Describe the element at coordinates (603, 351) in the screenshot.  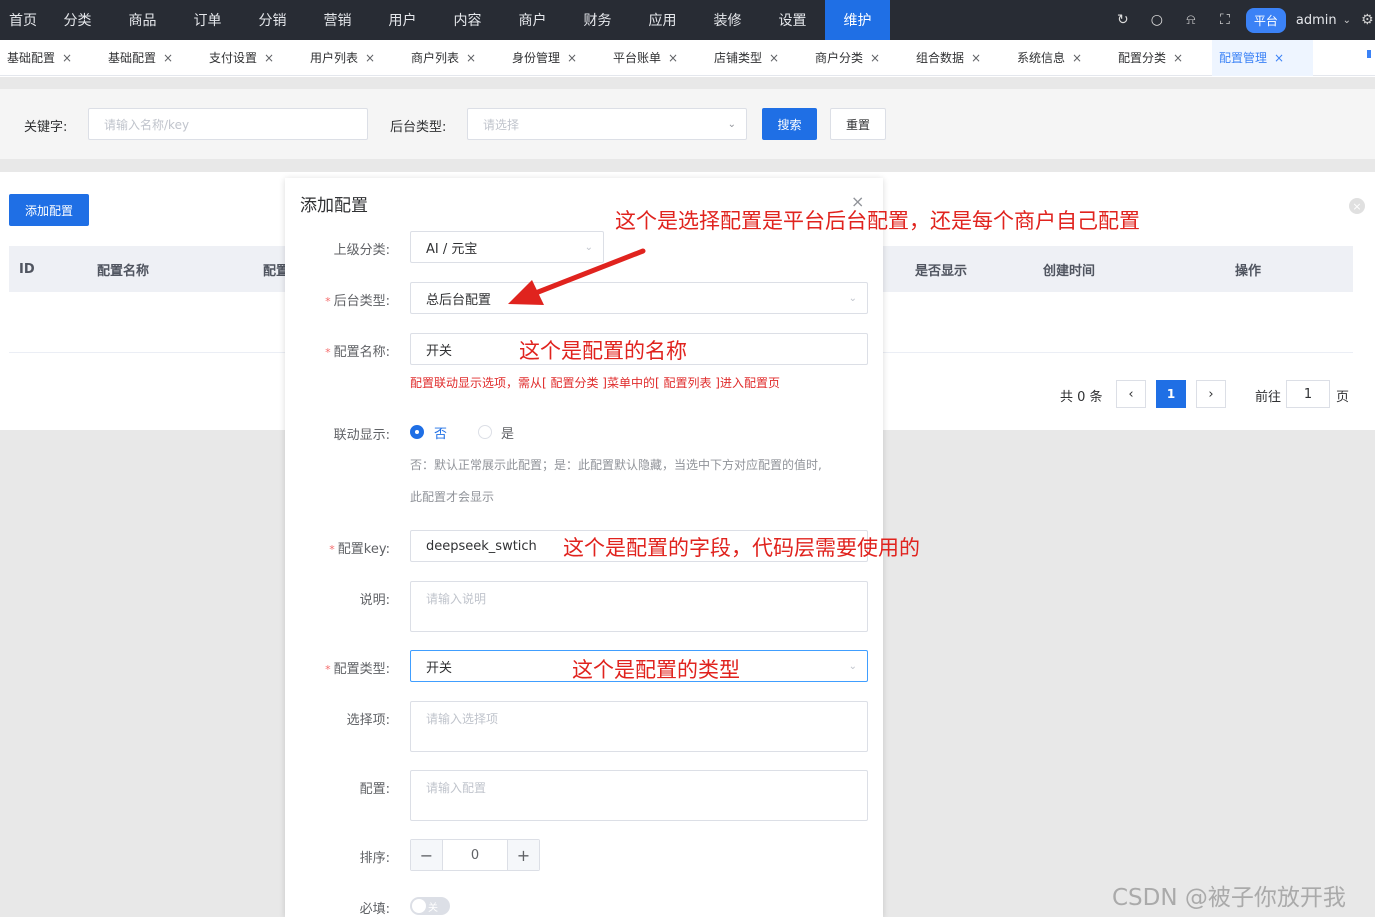
I see `annotation-config-name: 这个是配置的名称` at that location.